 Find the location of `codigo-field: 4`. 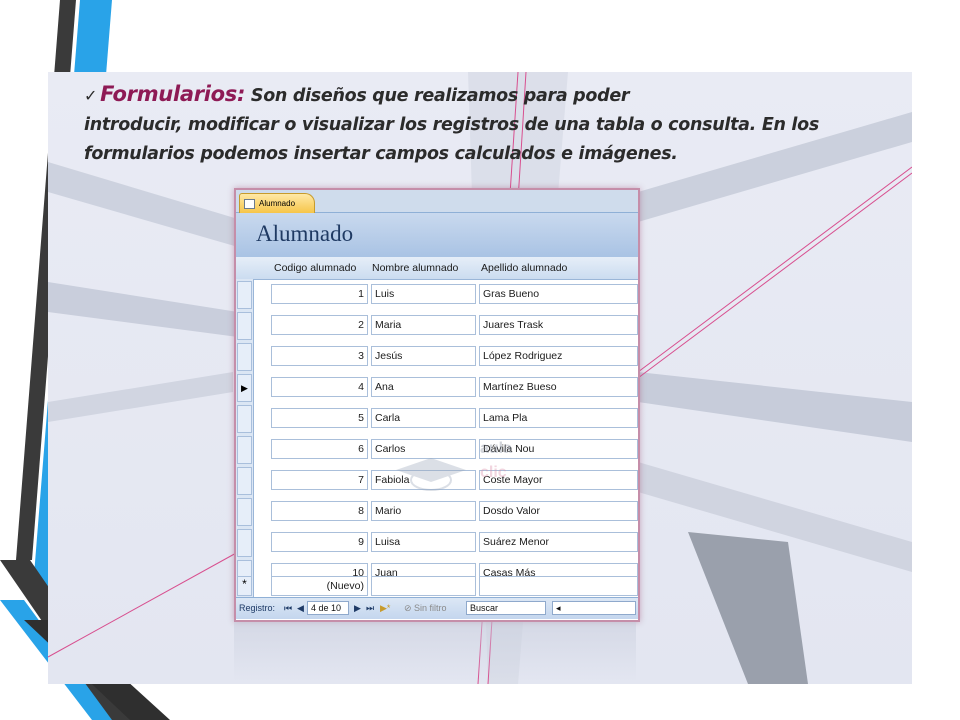

codigo-field: 4 is located at coordinates (319, 387).